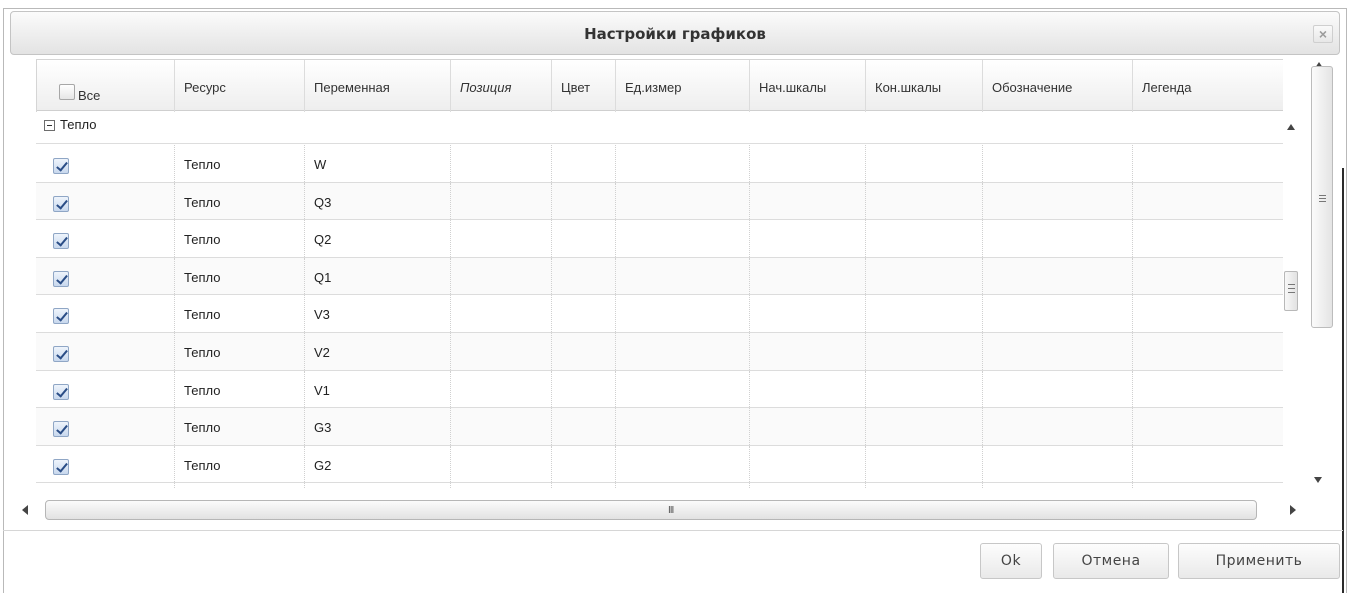  I want to click on arrow-up-icon, so click(1291, 127).